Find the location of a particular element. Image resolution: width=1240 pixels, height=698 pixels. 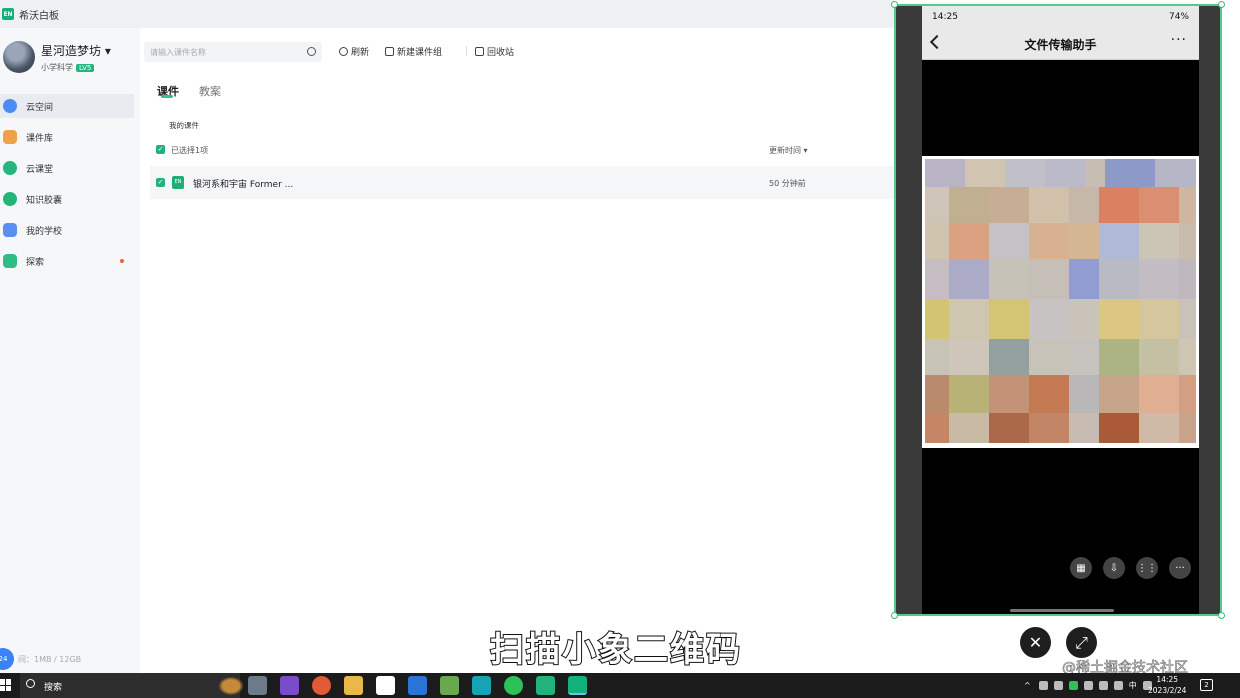

volume-icon is located at coordinates (1118, 685).